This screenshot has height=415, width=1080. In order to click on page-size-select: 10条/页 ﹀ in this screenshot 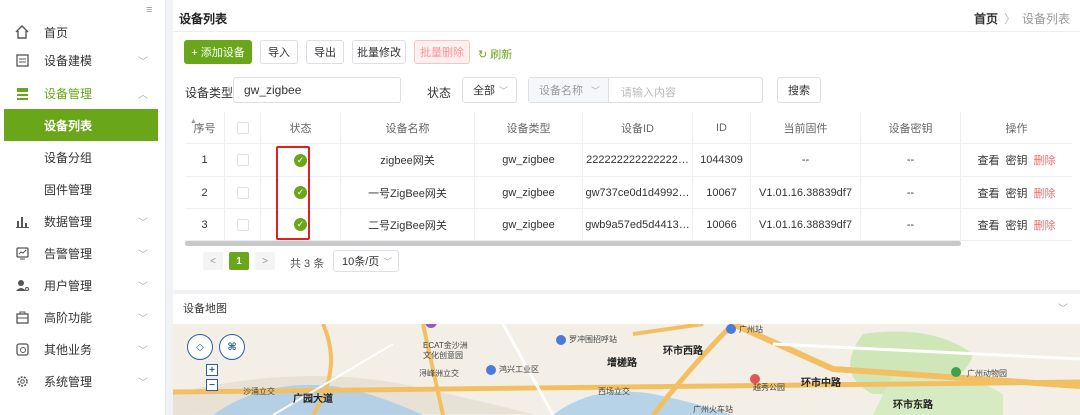, I will do `click(366, 261)`.